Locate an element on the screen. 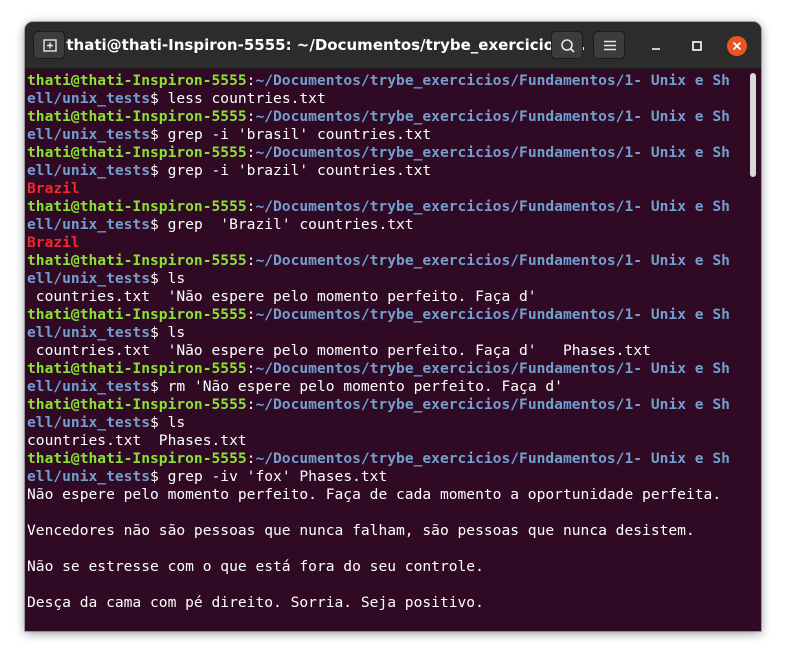 The image size is (786, 659). search-button is located at coordinates (567, 45).